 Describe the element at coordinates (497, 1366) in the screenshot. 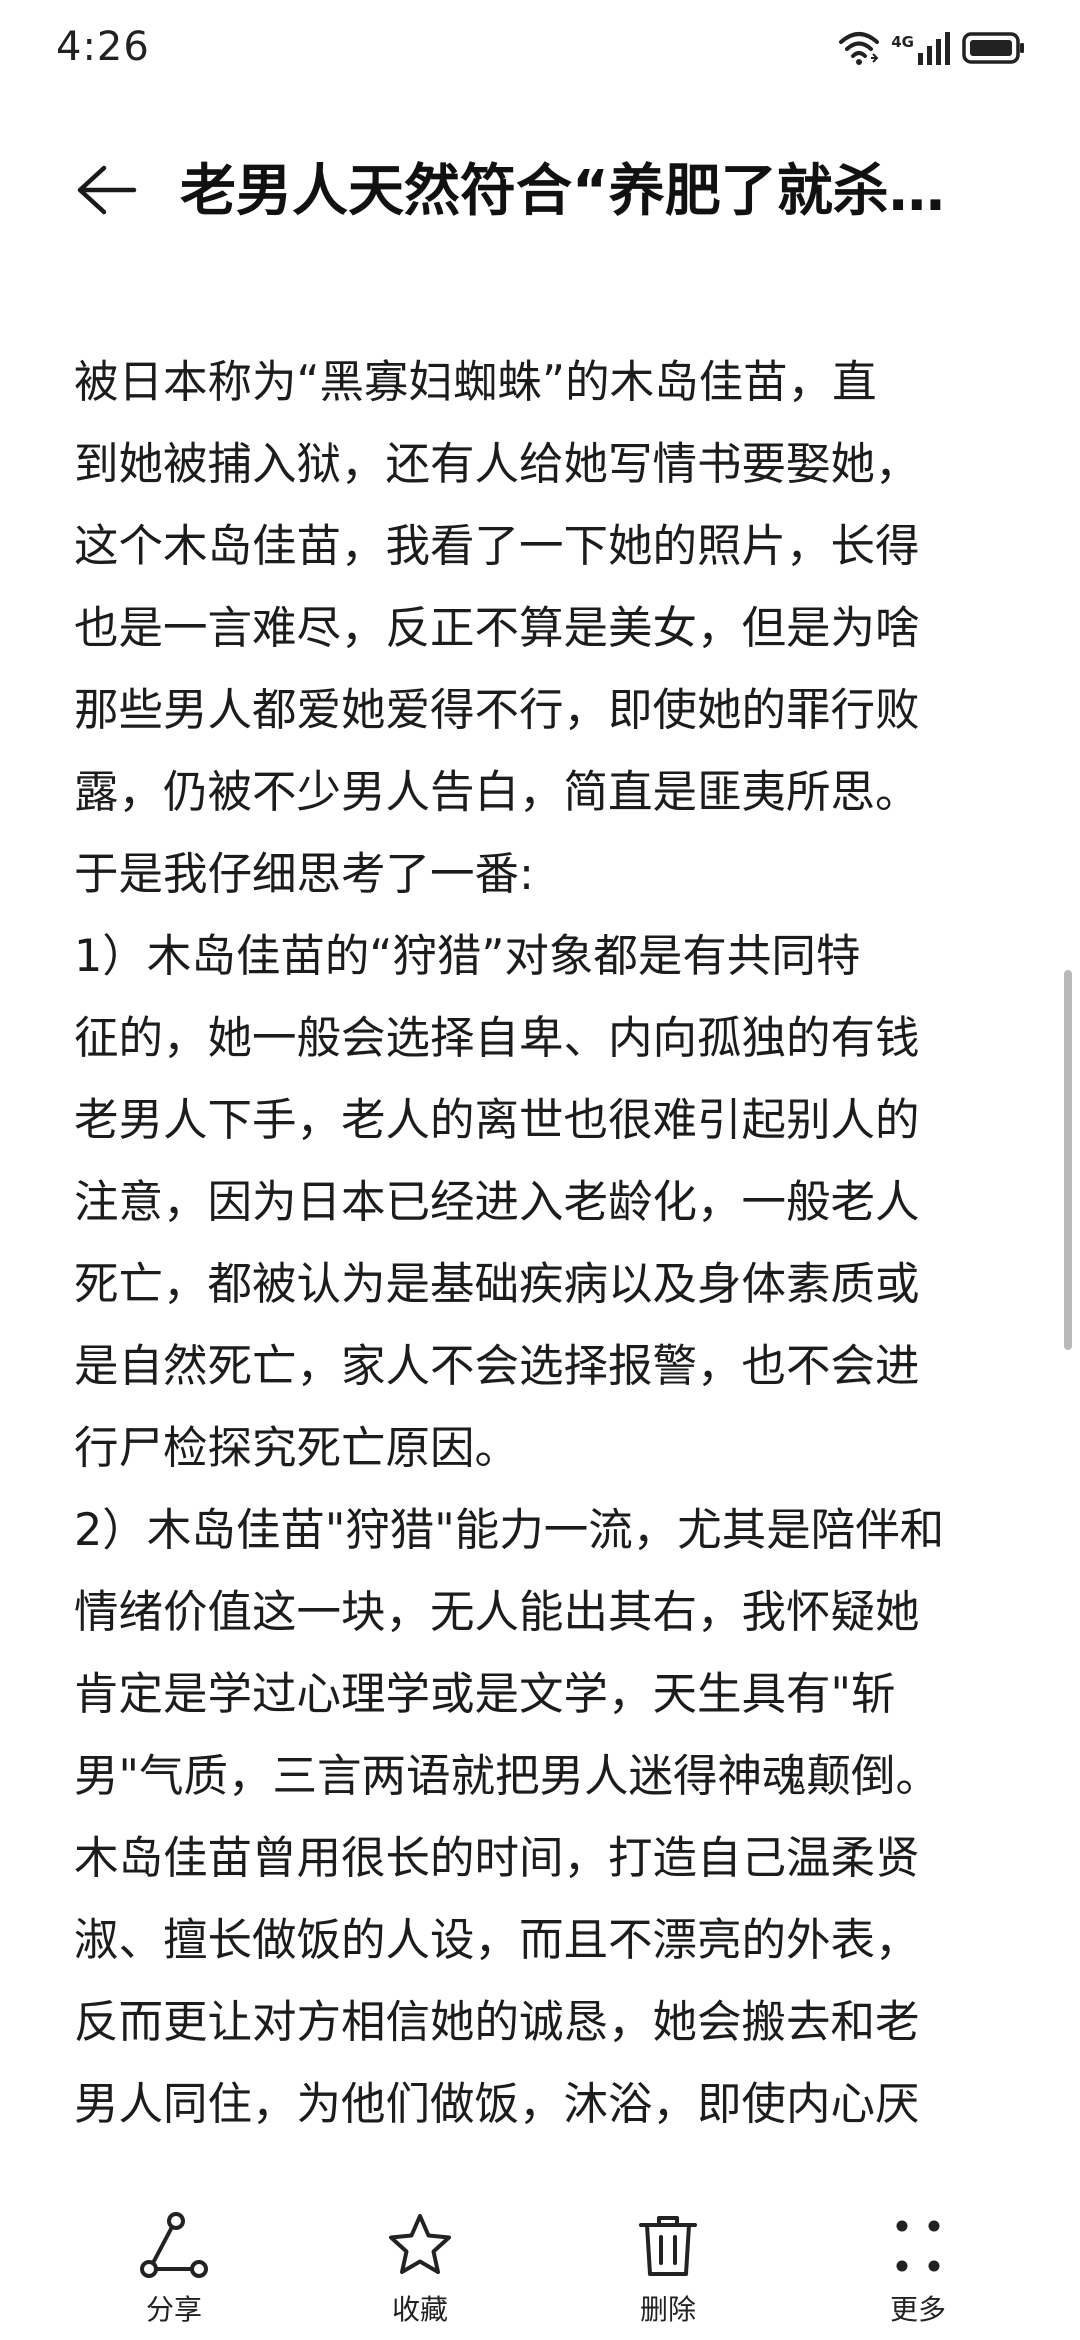

I see `article-line: 是自然死亡，家人不会选择报警，也不会进` at that location.